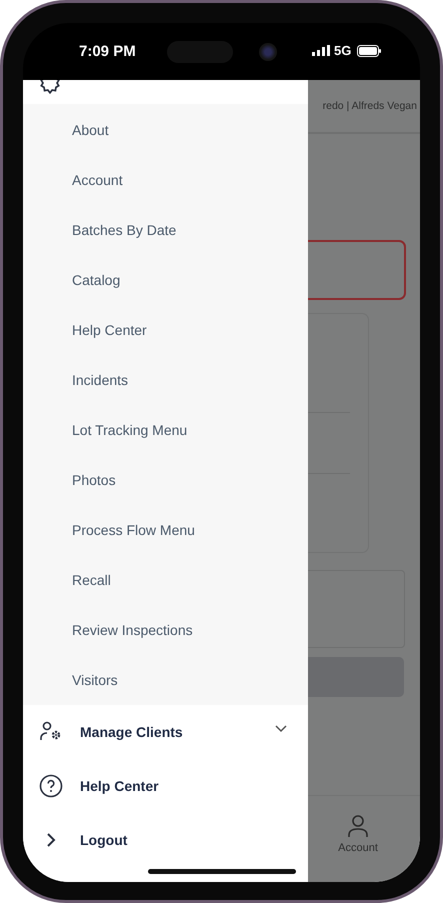  Describe the element at coordinates (369, 106) in the screenshot. I see `header-text: redo | Alfreds Vegan` at that location.